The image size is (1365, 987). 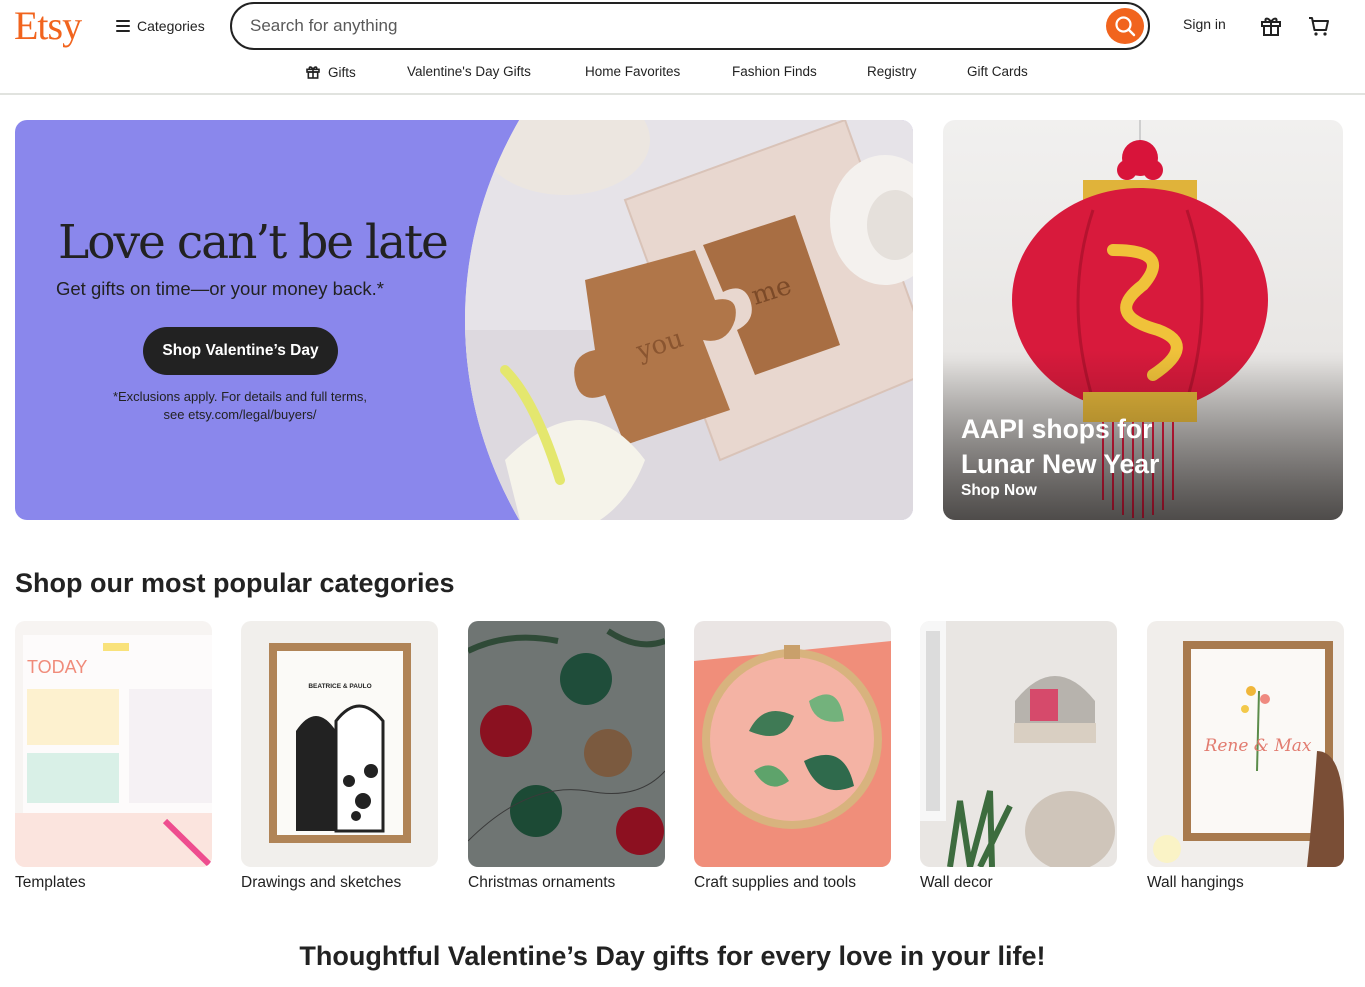 I want to click on search-input, so click(x=670, y=26).